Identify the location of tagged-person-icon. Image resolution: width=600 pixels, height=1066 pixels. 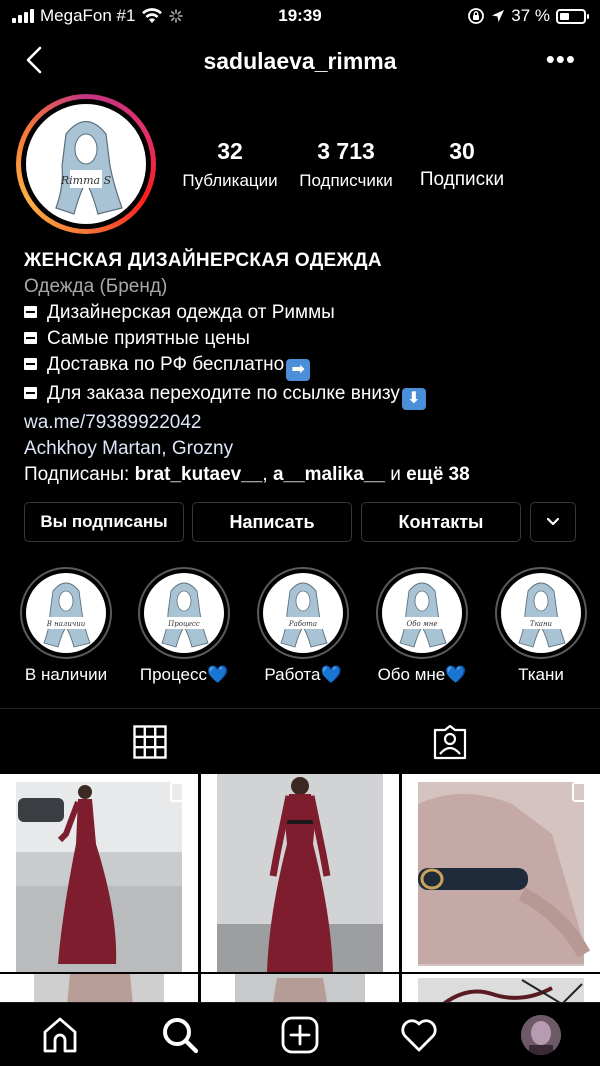
(450, 742).